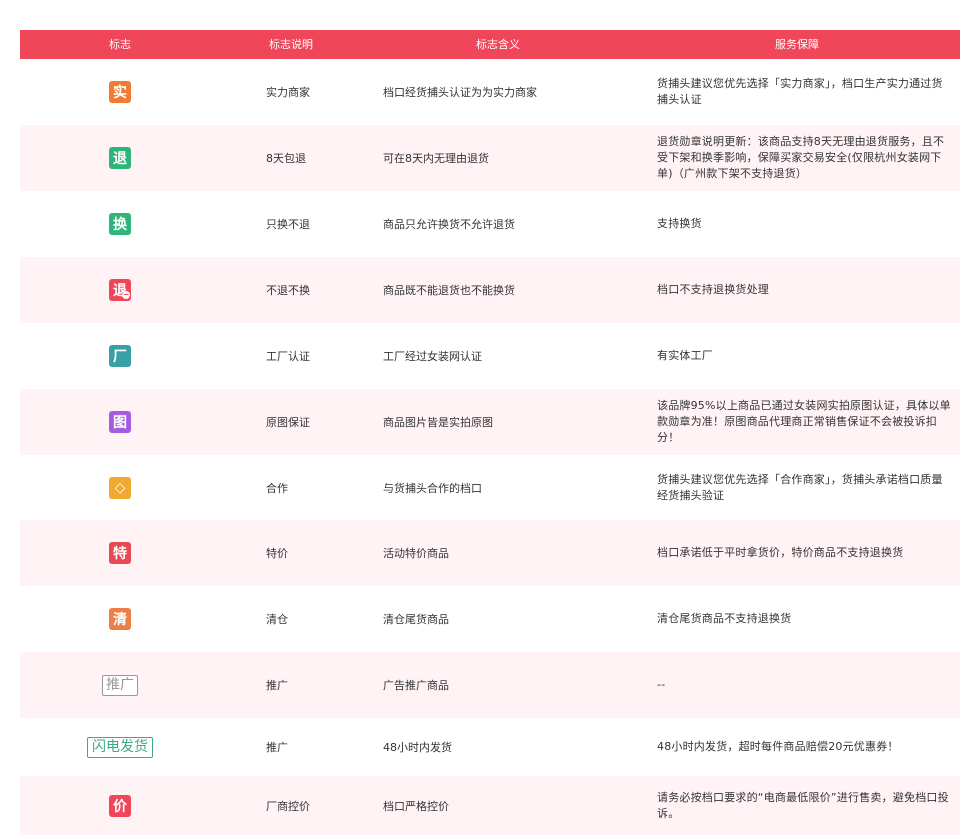 This screenshot has width=980, height=835. I want to click on badge-name-text: 8天包退, so click(286, 158).